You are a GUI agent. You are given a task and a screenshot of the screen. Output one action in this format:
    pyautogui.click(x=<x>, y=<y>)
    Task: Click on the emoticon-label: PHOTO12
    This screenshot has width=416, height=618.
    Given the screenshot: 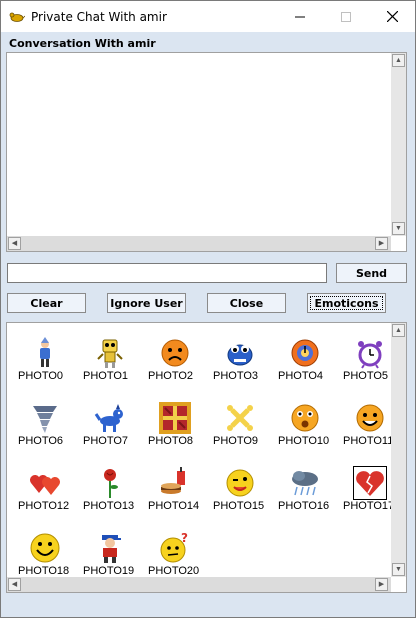 What is the action you would take?
    pyautogui.click(x=44, y=506)
    